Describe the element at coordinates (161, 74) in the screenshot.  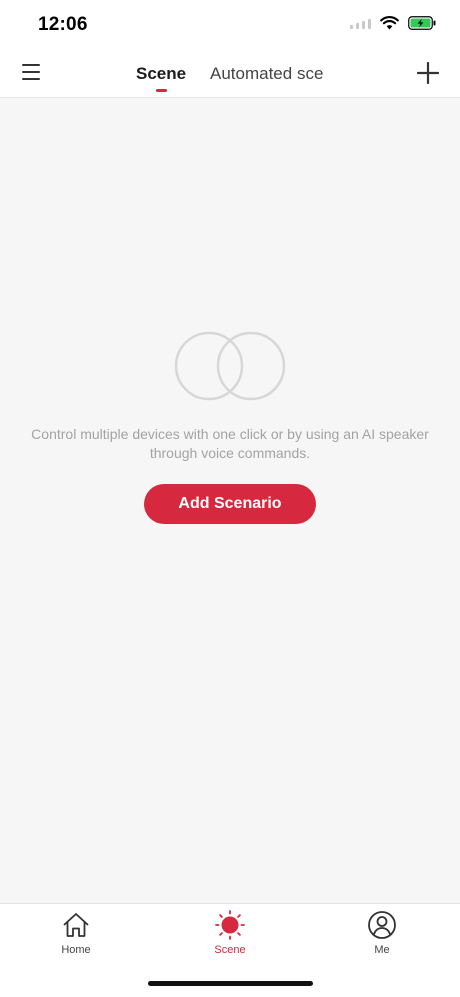
I see `tab-scene: Scene` at that location.